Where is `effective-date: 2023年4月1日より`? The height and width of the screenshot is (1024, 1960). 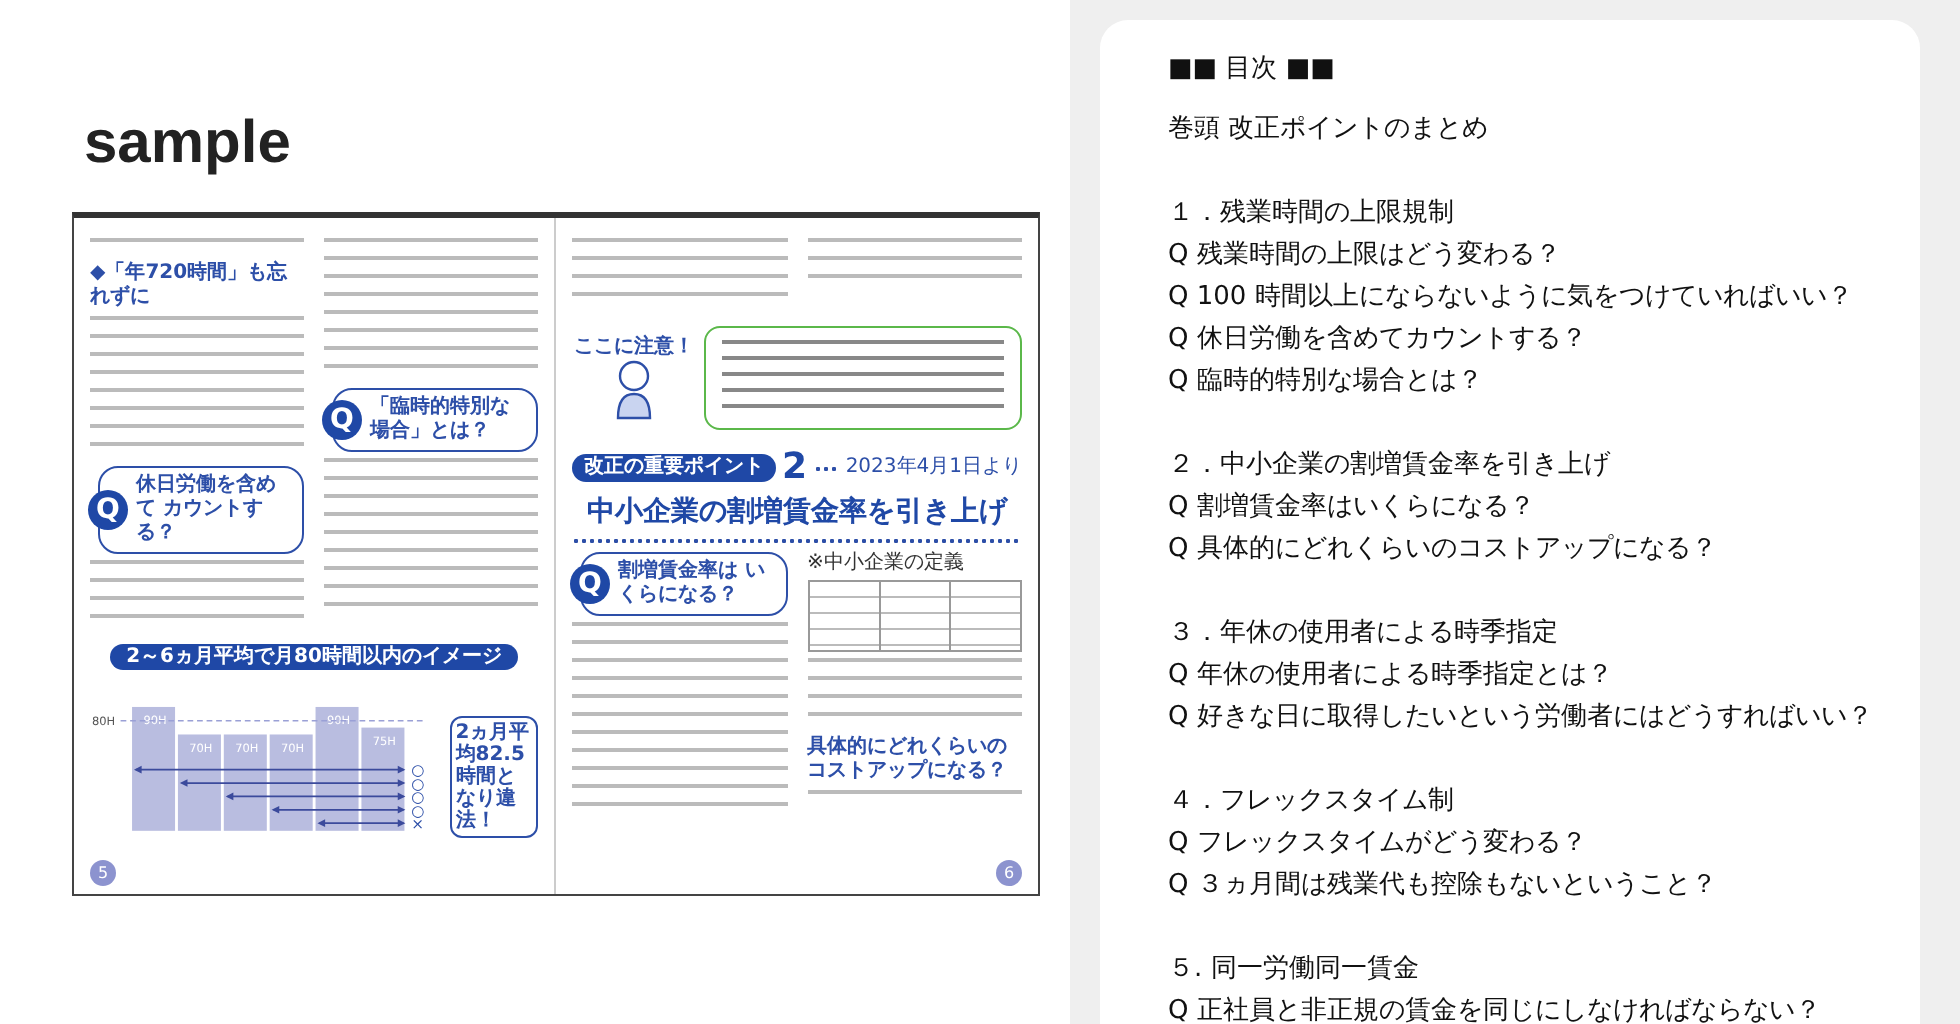
effective-date: 2023年4月1日より is located at coordinates (933, 468).